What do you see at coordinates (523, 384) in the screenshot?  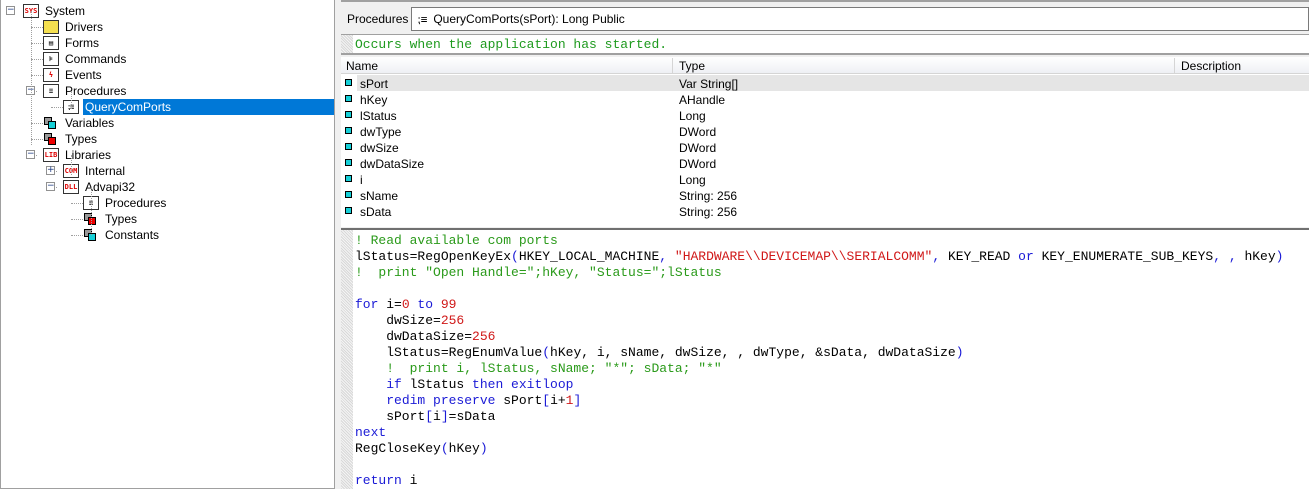 I see `code-token: then exitloop` at bounding box center [523, 384].